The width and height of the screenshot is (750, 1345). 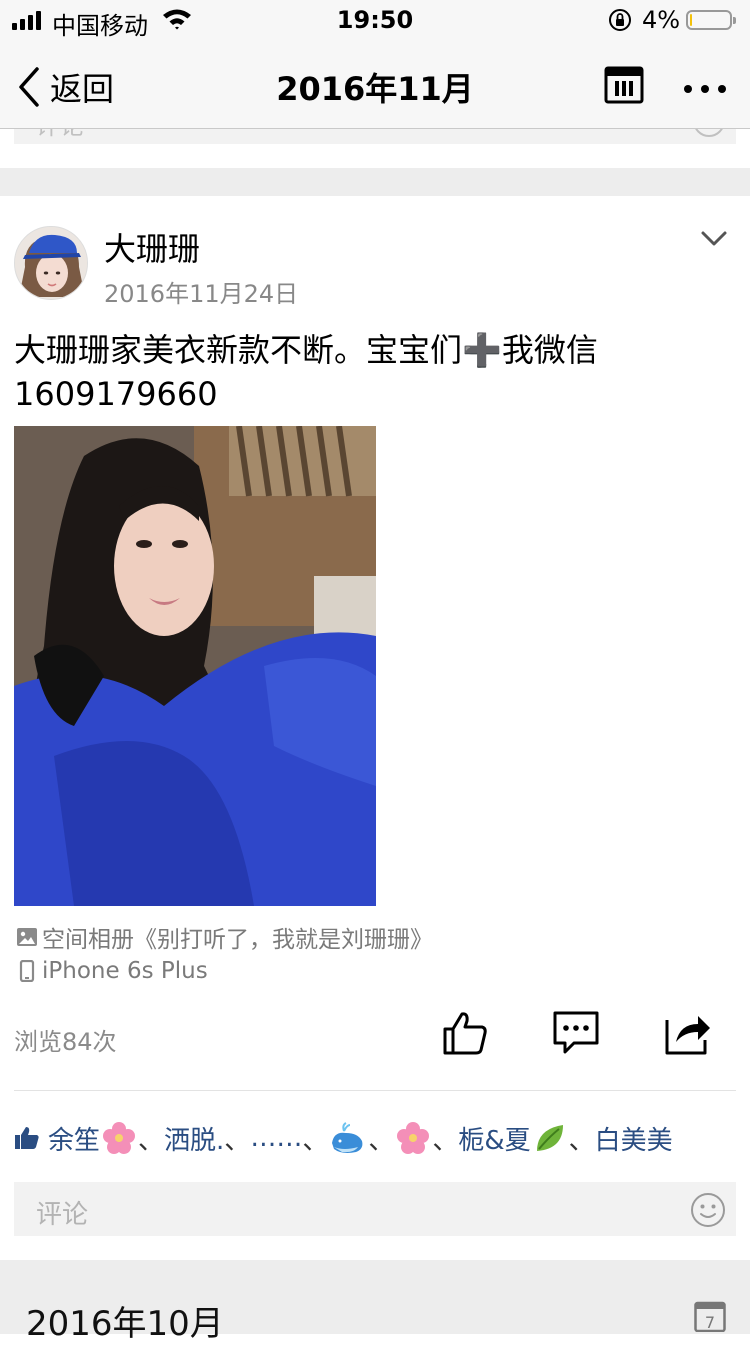 What do you see at coordinates (27, 971) in the screenshot?
I see `phone-icon` at bounding box center [27, 971].